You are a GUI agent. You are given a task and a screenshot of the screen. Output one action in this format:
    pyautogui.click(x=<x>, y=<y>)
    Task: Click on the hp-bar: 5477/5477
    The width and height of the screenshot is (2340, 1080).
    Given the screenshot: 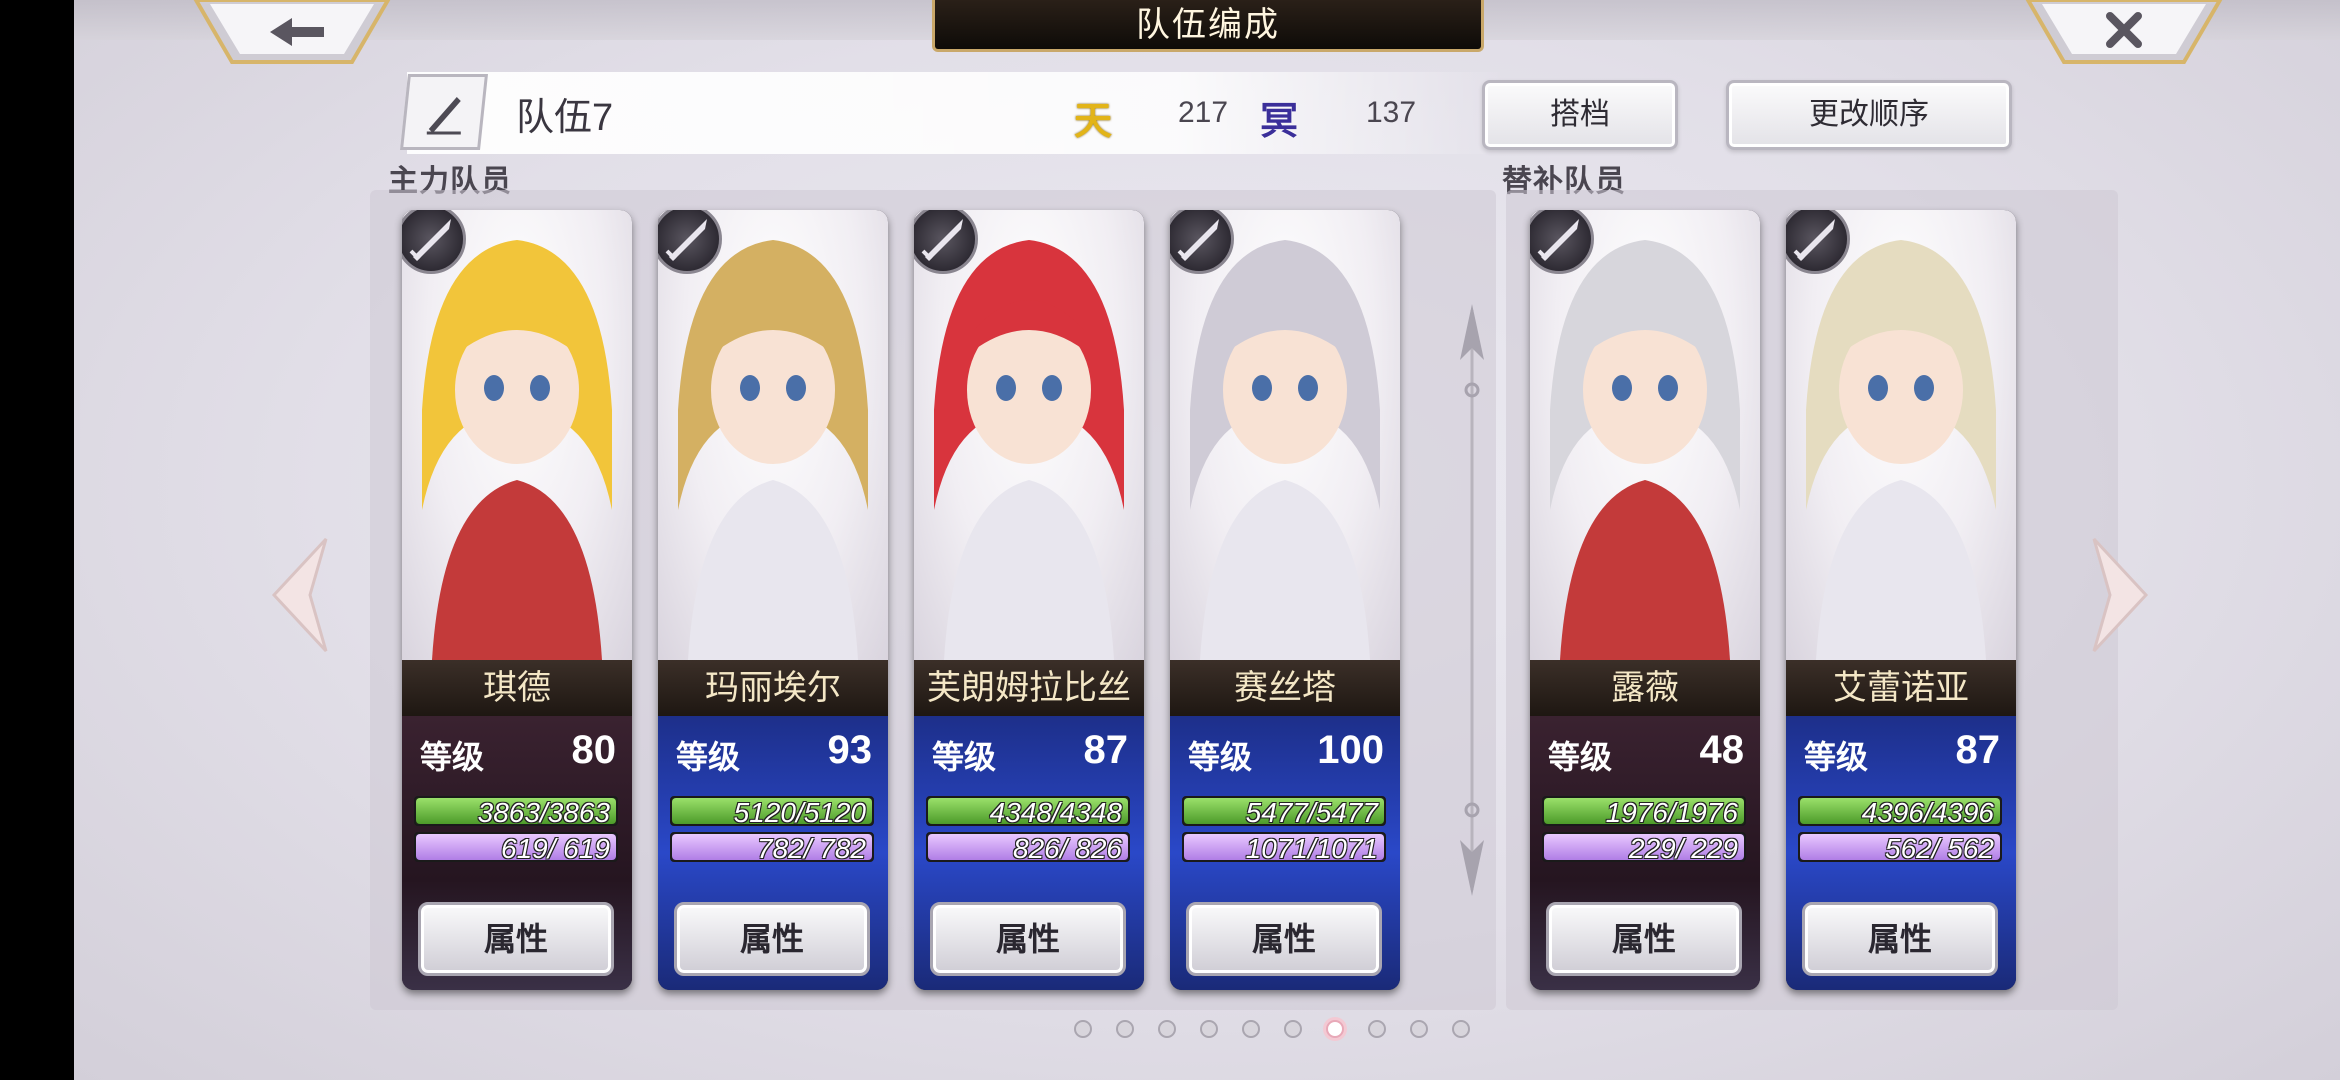 What is the action you would take?
    pyautogui.click(x=1284, y=812)
    